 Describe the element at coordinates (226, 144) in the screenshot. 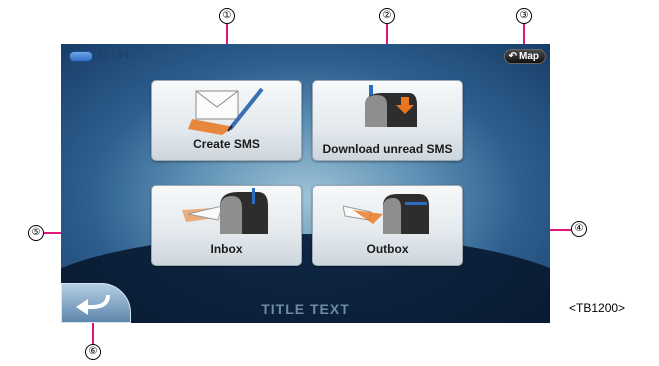

I see `create-sms-label: Create SMS` at that location.